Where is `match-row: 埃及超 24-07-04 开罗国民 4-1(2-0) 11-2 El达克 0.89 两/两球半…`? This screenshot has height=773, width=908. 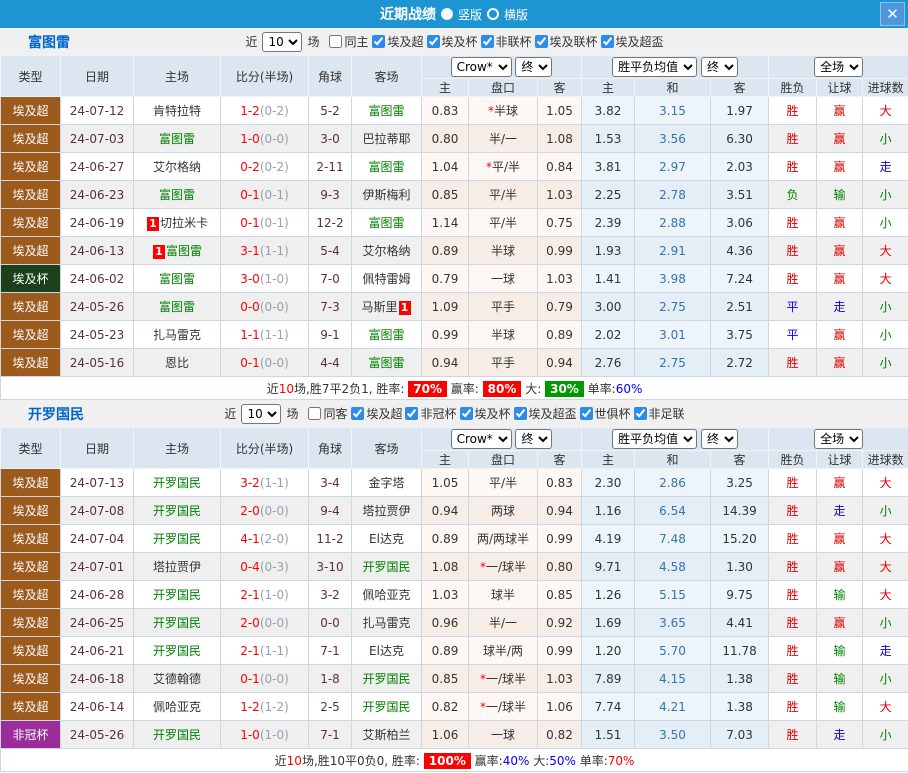 match-row: 埃及超 24-07-04 开罗国民 4-1(2-0) 11-2 El达克 0.89 两/两球半… is located at coordinates (454, 538).